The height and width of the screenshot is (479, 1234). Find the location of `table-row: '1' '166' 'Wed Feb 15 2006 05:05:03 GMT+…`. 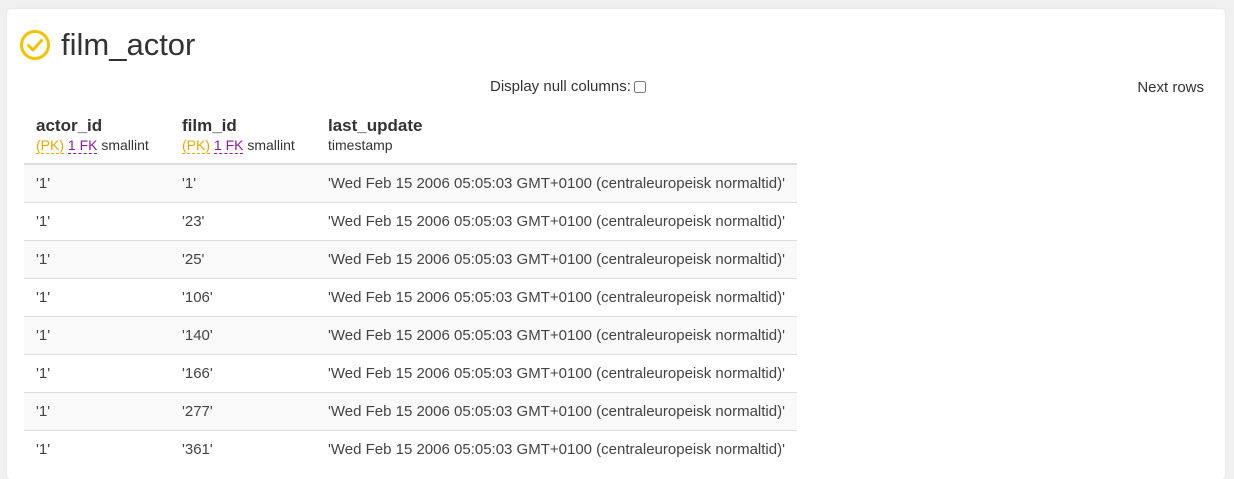

table-row: '1' '166' 'Wed Feb 15 2006 05:05:03 GMT+… is located at coordinates (410, 373).